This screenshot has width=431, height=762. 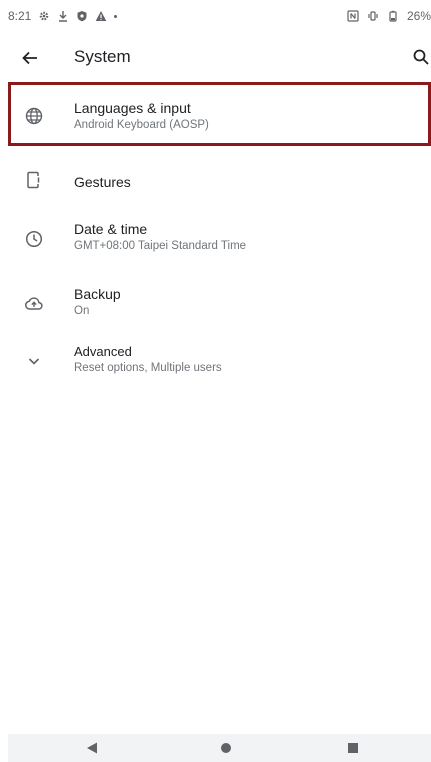 What do you see at coordinates (82, 311) in the screenshot?
I see `list-item-subtitle: On` at bounding box center [82, 311].